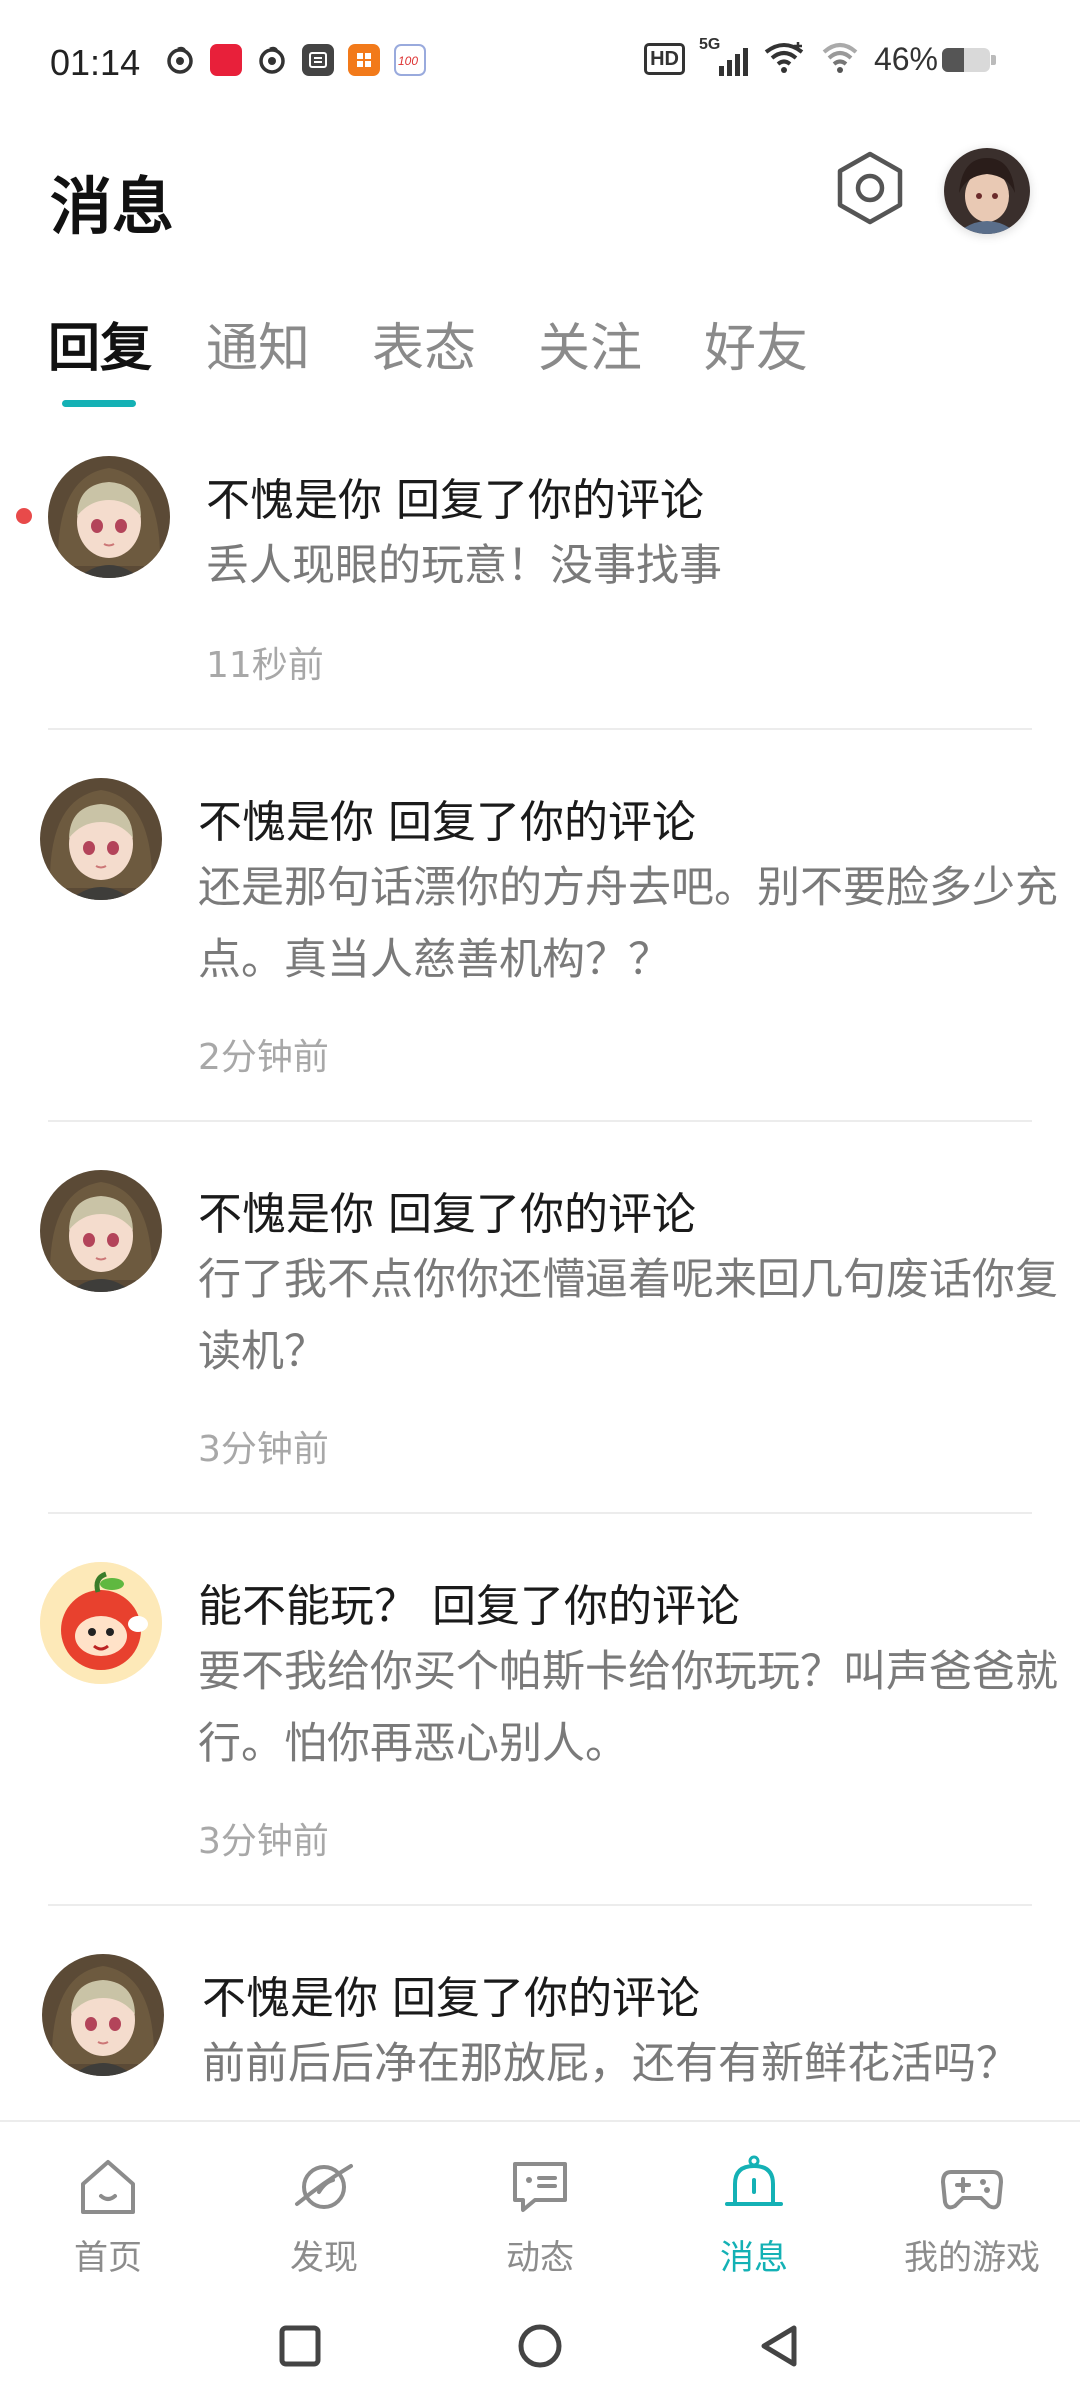  What do you see at coordinates (709, 44) in the screenshot?
I see `network-type-label: 5G` at bounding box center [709, 44].